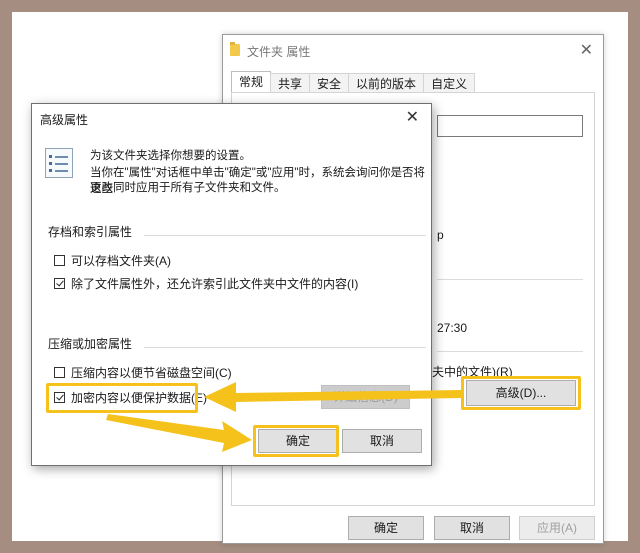 The image size is (640, 553). What do you see at coordinates (412, 117) in the screenshot?
I see `dialog-close-icon: ✕` at bounding box center [412, 117].